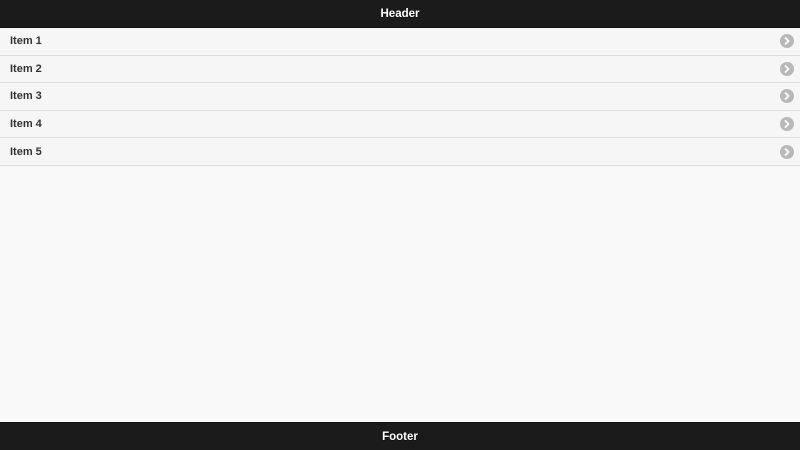 This screenshot has width=800, height=450. What do you see at coordinates (26, 124) in the screenshot?
I see `list-item-label: Item 4` at bounding box center [26, 124].